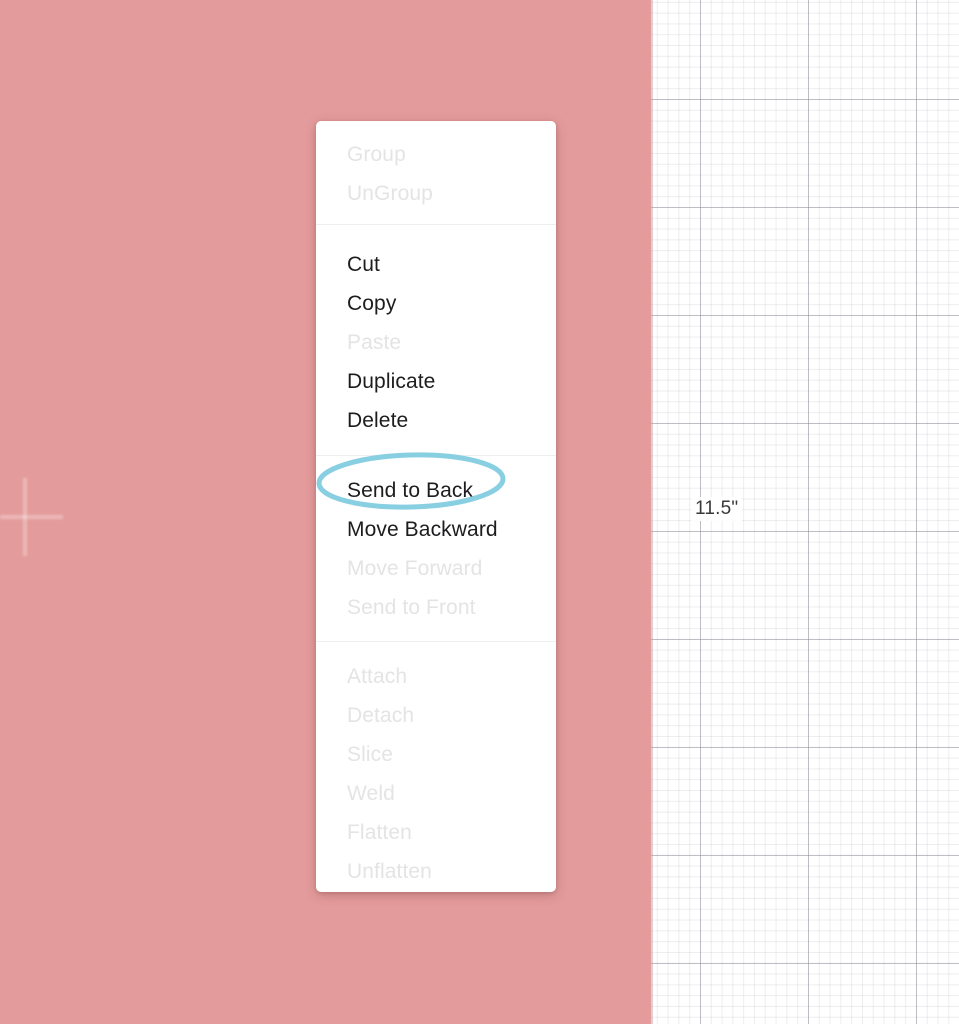 The height and width of the screenshot is (1024, 959). I want to click on menu-item-send-to-front: Send to Front, so click(411, 607).